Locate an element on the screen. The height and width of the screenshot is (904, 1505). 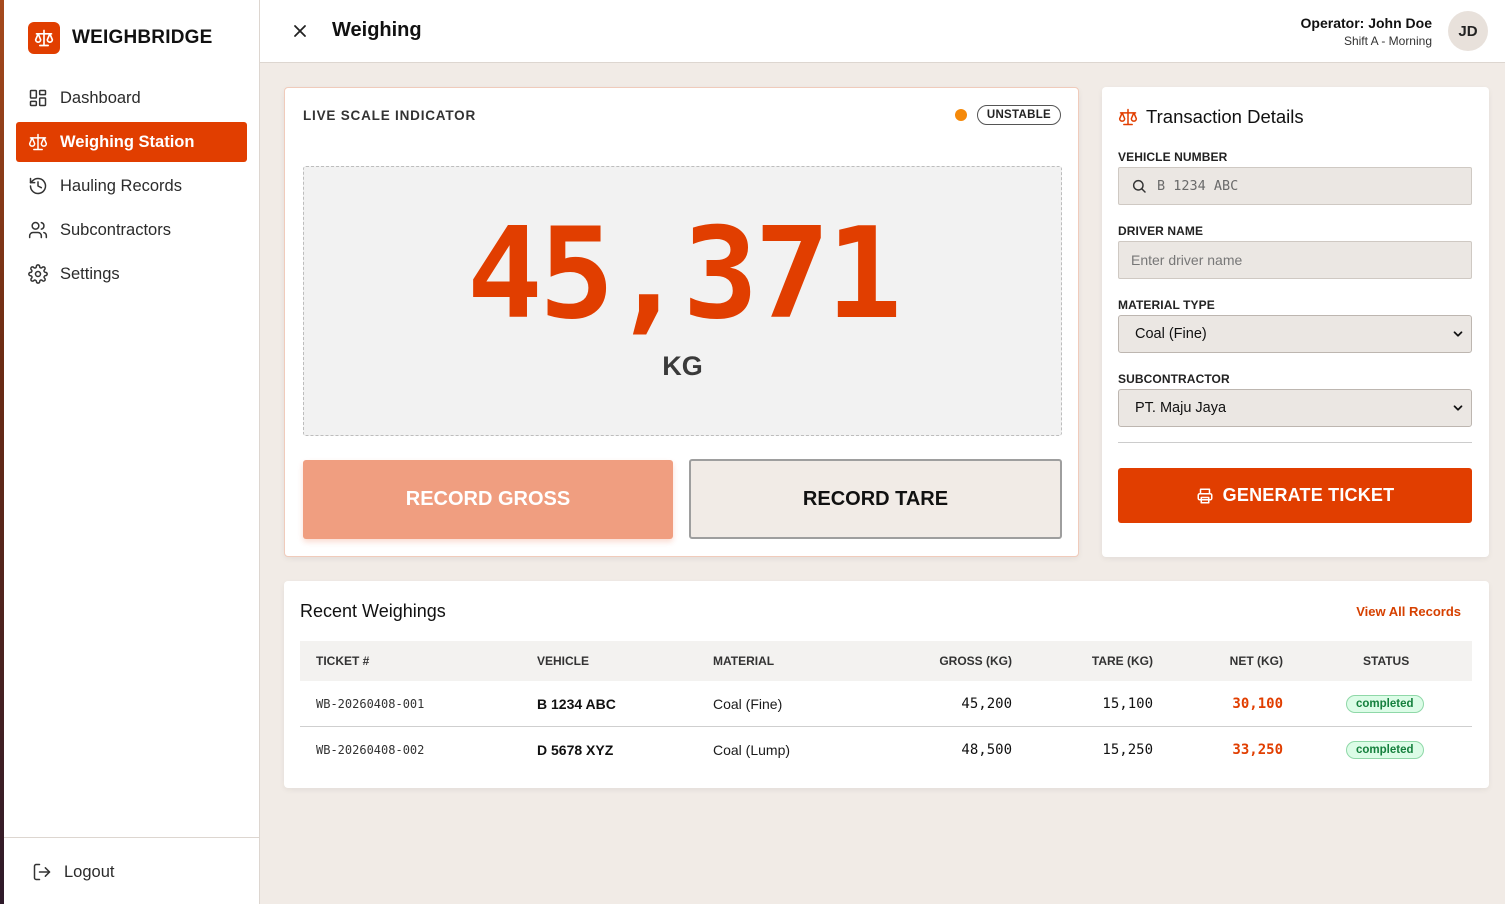
material-cell: Coal (Lump) is located at coordinates (752, 750).